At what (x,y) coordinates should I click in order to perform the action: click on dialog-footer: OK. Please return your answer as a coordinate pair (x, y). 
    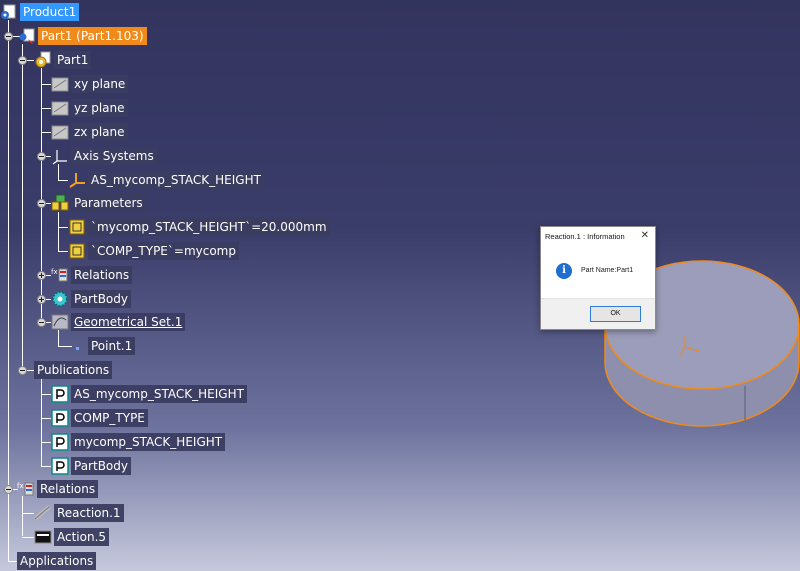
    Looking at the image, I should click on (598, 313).